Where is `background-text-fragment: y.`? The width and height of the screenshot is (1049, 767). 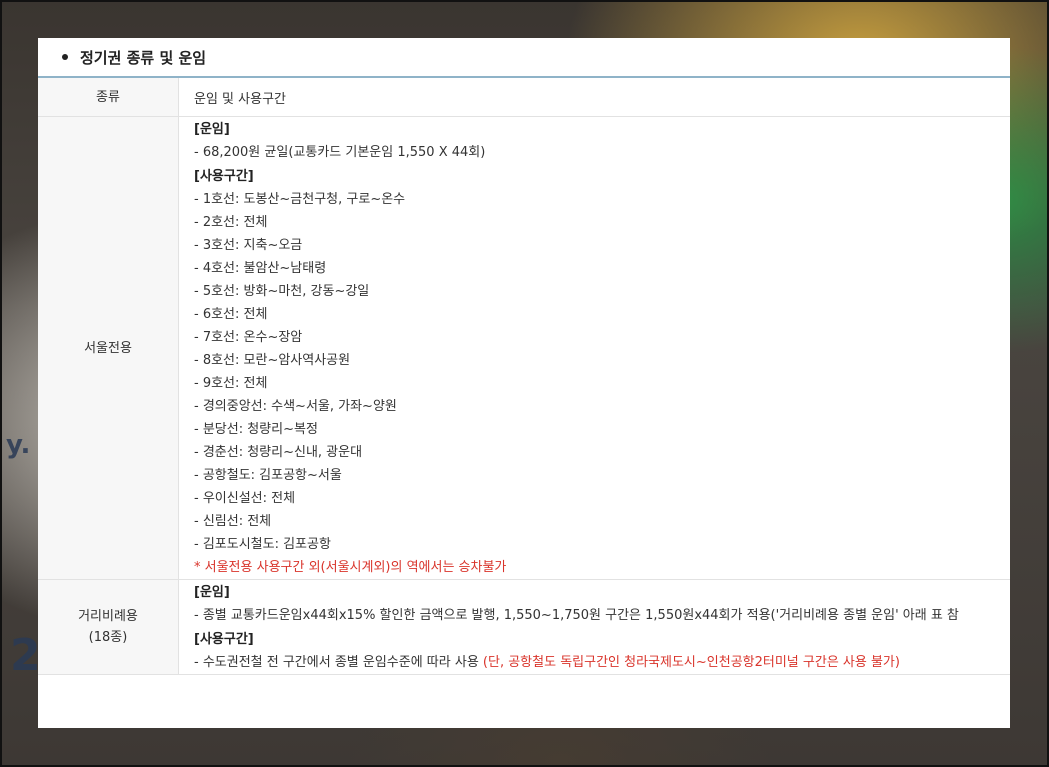
background-text-fragment: y. is located at coordinates (18, 445).